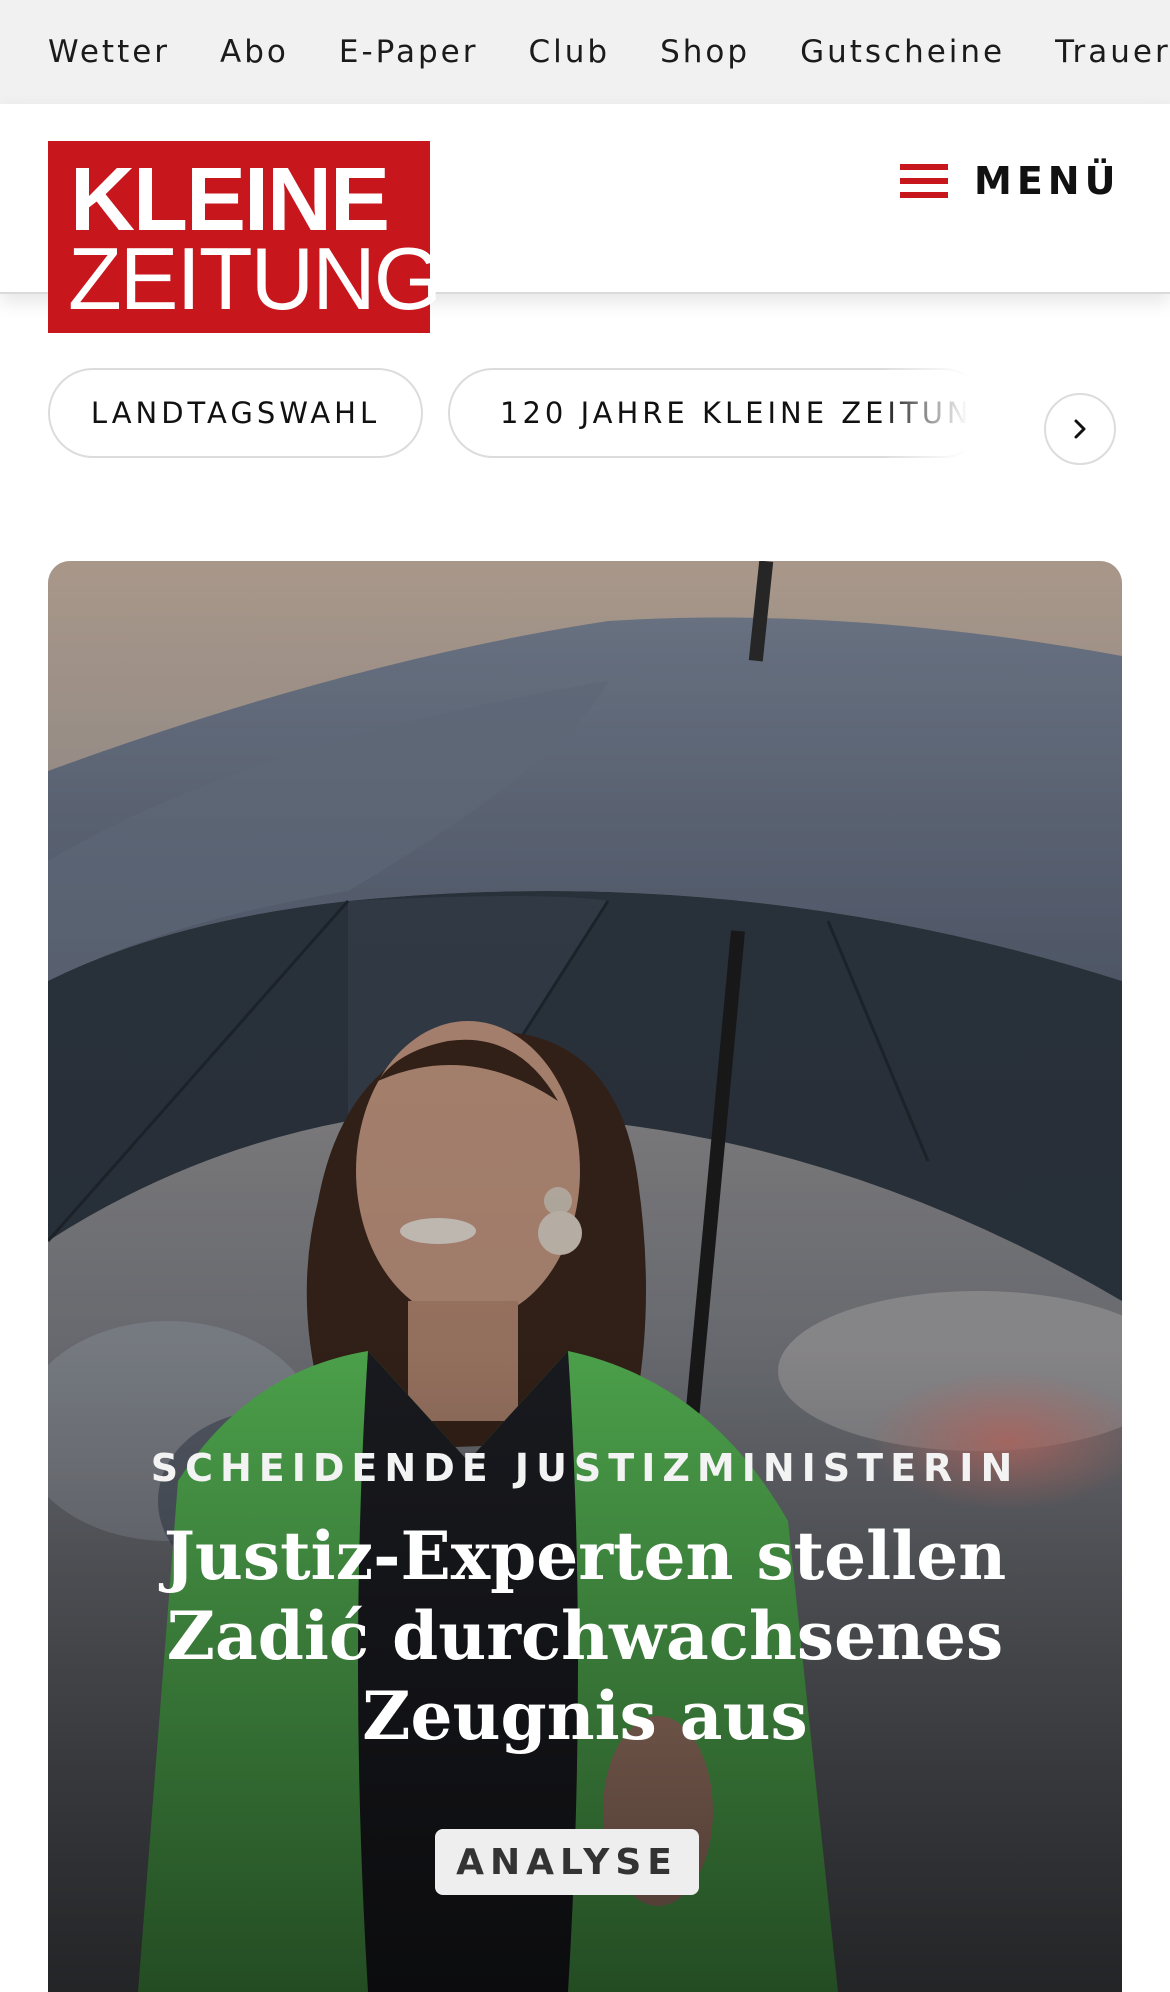  I want to click on utility-link-trauerportal: Trauerportal, so click(1112, 52).